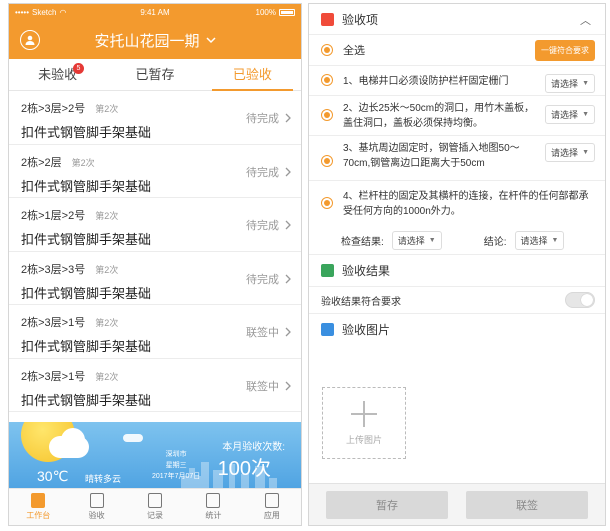 Image resolution: width=610 pixels, height=531 pixels. What do you see at coordinates (103, 479) in the screenshot?
I see `weather-description: 晴转多云` at bounding box center [103, 479].